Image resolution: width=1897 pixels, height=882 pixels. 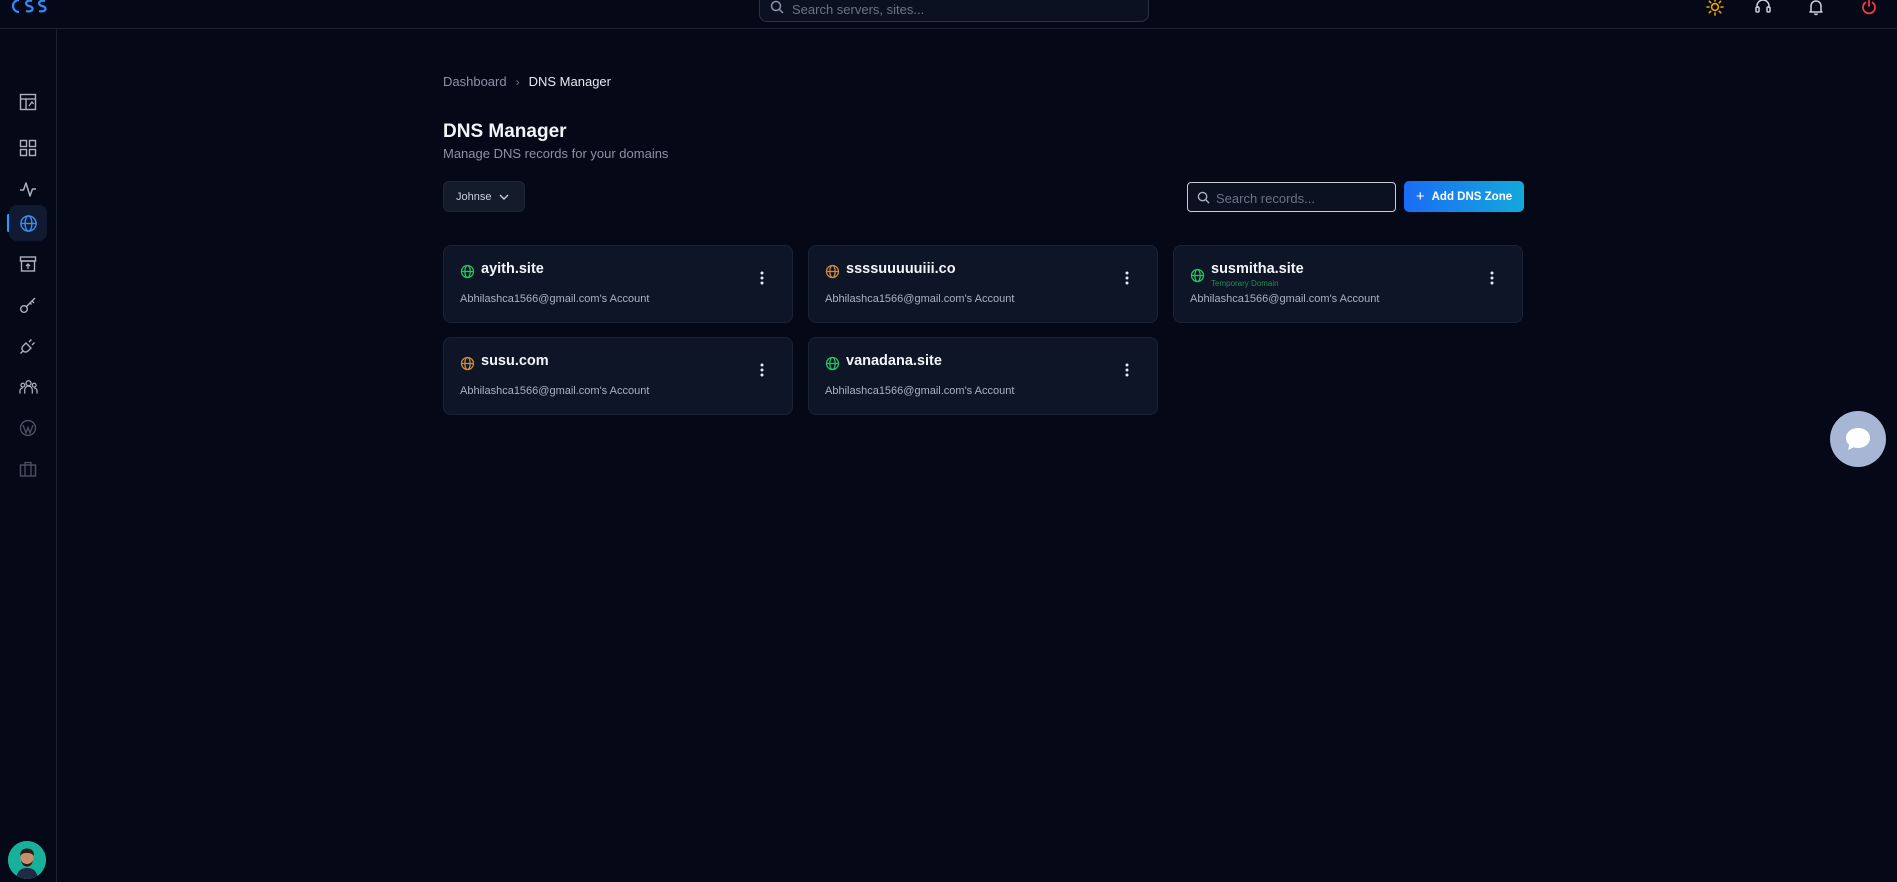 I want to click on records-search, so click(x=1291, y=197).